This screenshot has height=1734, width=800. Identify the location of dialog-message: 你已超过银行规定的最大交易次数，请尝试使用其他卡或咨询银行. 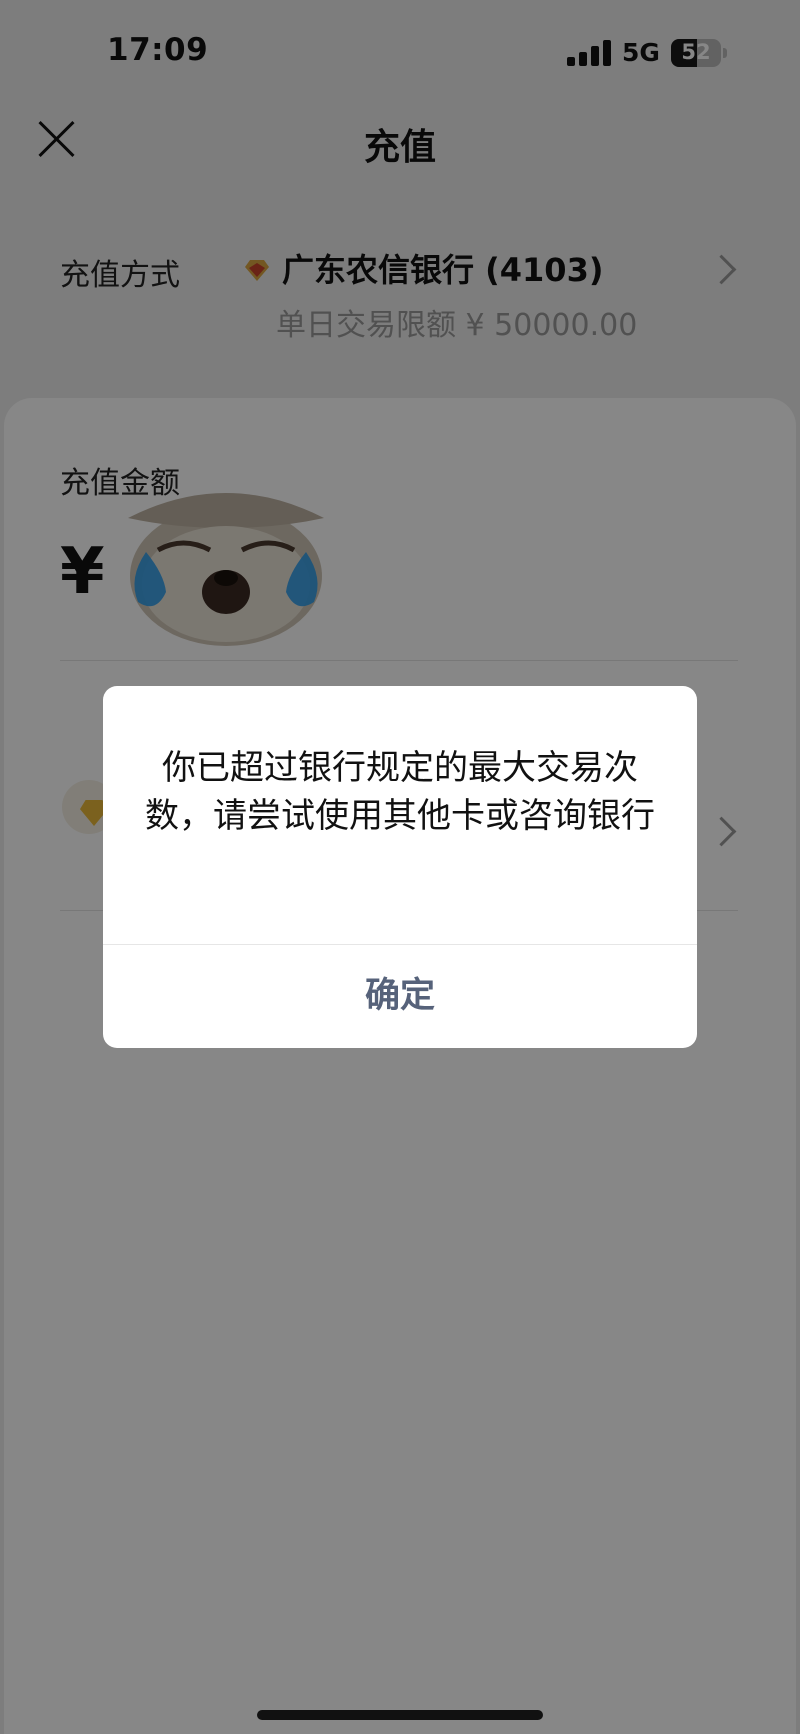
(400, 792).